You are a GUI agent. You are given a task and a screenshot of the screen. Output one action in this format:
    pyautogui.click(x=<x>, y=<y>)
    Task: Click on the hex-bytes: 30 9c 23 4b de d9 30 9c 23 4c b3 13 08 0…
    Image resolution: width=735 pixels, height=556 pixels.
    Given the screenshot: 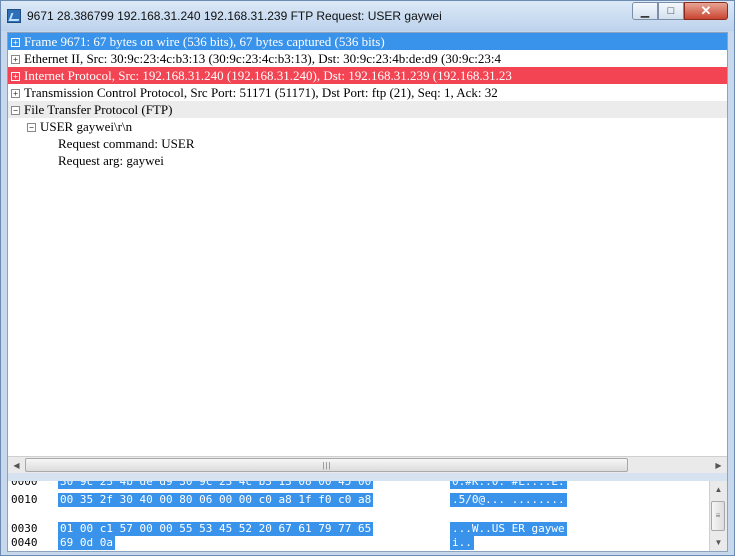 What is the action you would take?
    pyautogui.click(x=216, y=485)
    